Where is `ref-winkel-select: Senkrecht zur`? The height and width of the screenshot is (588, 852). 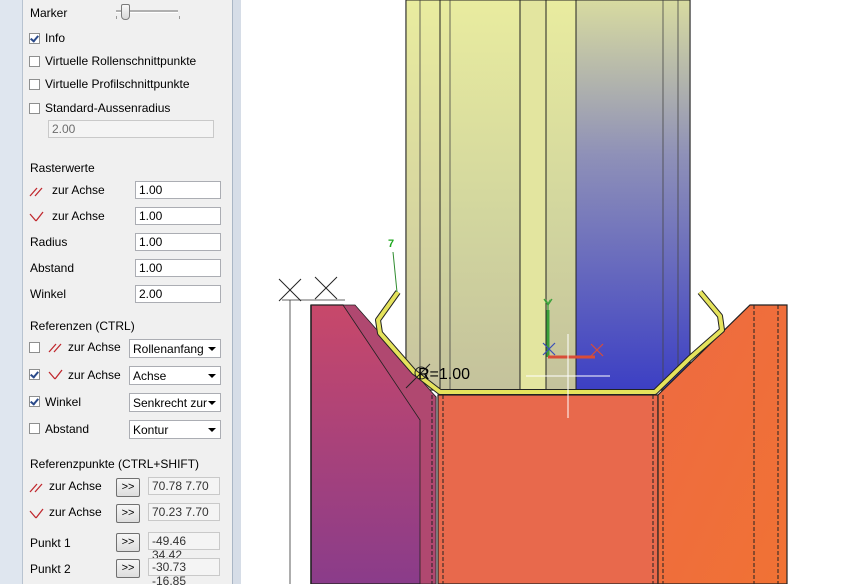 ref-winkel-select: Senkrecht zur is located at coordinates (175, 402).